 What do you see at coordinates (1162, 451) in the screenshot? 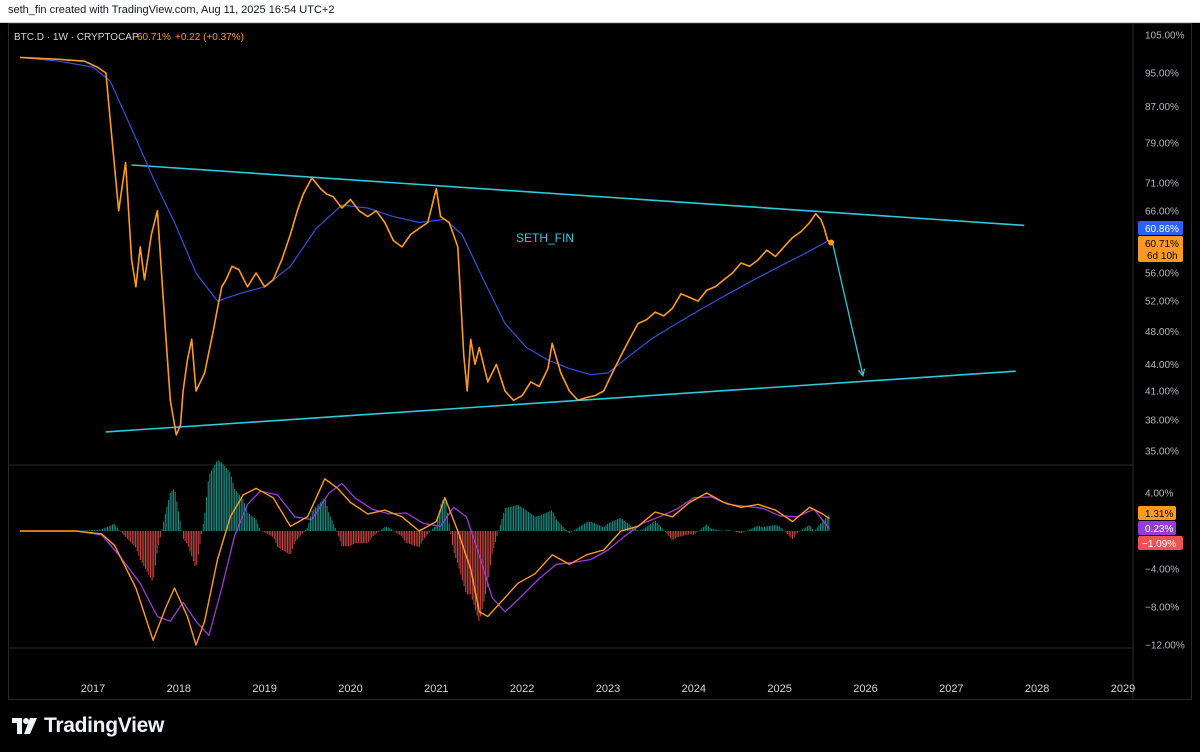
I see `price-tick-label: 35.00%` at bounding box center [1162, 451].